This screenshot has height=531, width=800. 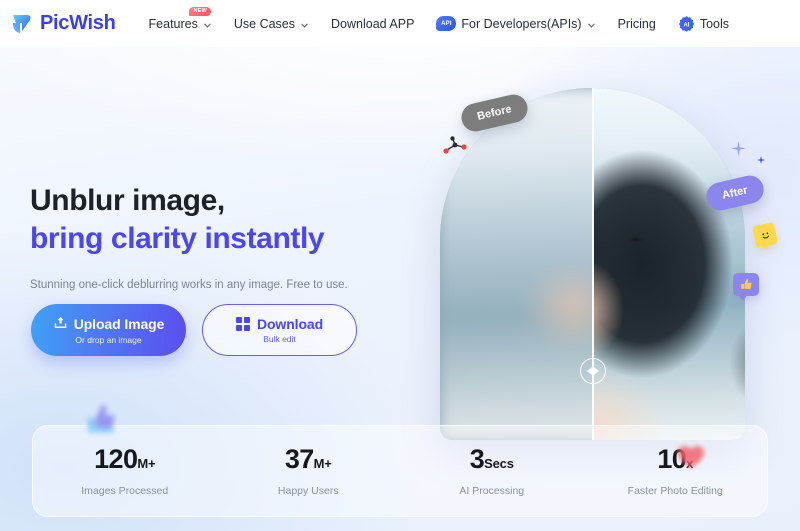 What do you see at coordinates (108, 340) in the screenshot?
I see `upload-button-sublabel: Or drop an image` at bounding box center [108, 340].